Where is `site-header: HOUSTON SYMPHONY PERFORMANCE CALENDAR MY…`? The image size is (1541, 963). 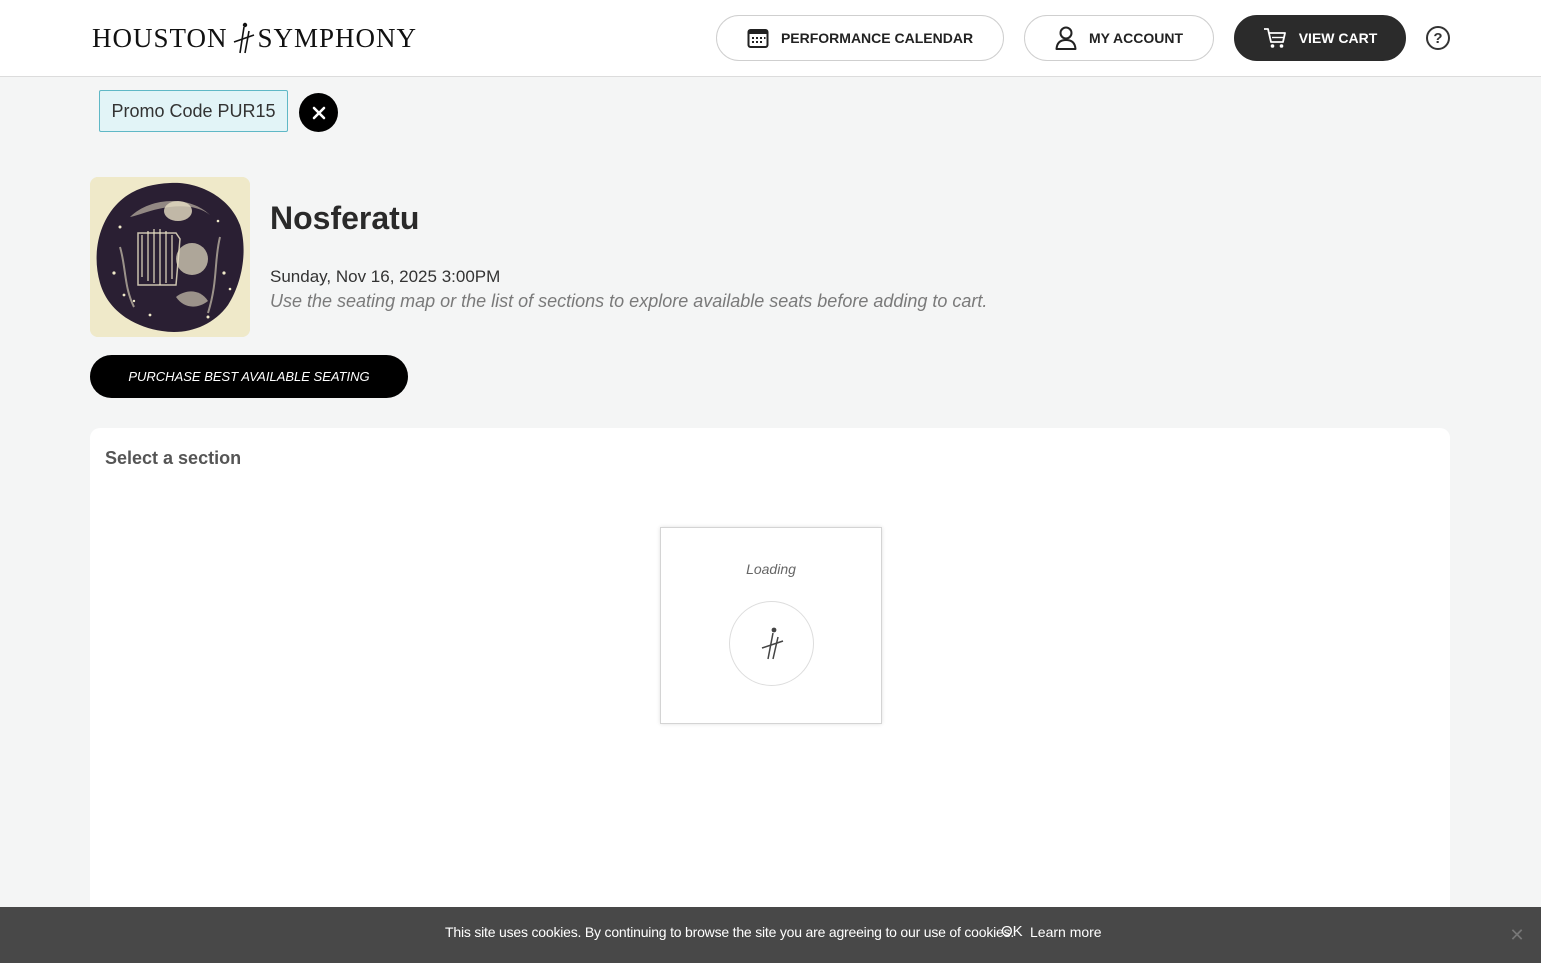 site-header: HOUSTON SYMPHONY PERFORMANCE CALENDAR MY… is located at coordinates (770, 38).